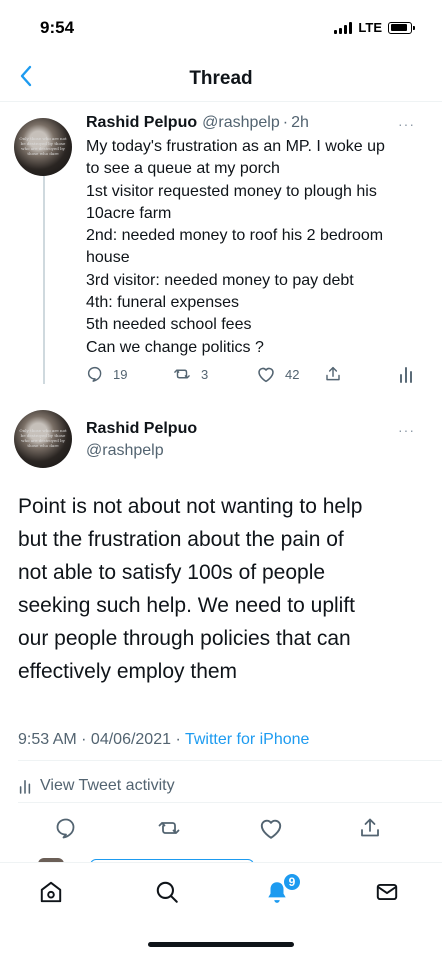 This screenshot has height=960, width=442. What do you see at coordinates (101, 739) in the screenshot?
I see `tweet-timestamp: 9:53 AM · 04/06/2021 ·` at bounding box center [101, 739].